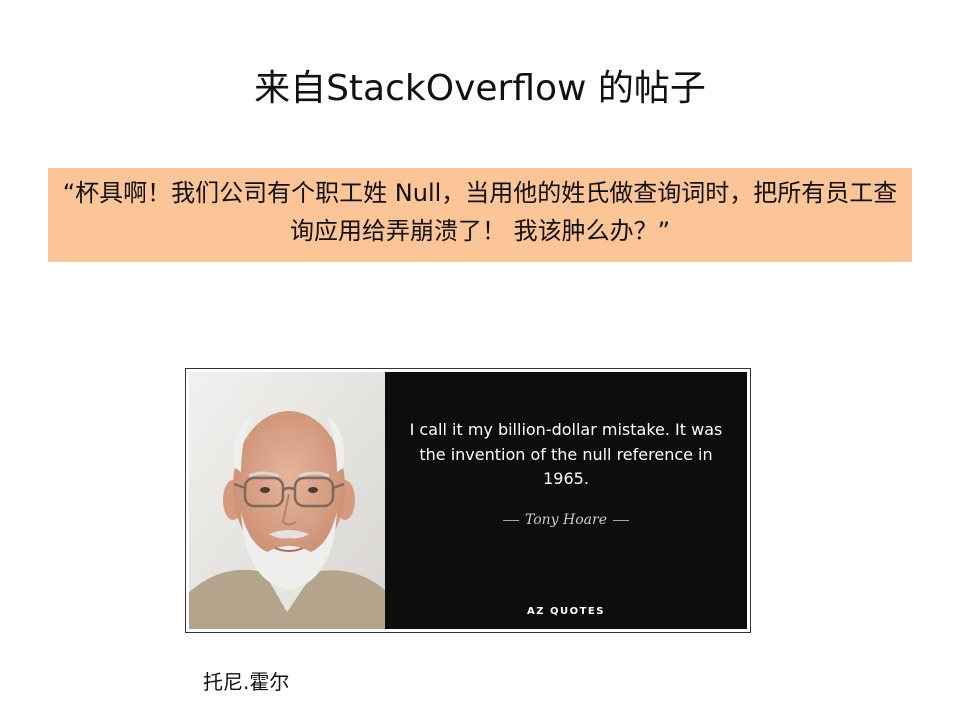  Describe the element at coordinates (287, 500) in the screenshot. I see `tony-hoare-portrait` at that location.